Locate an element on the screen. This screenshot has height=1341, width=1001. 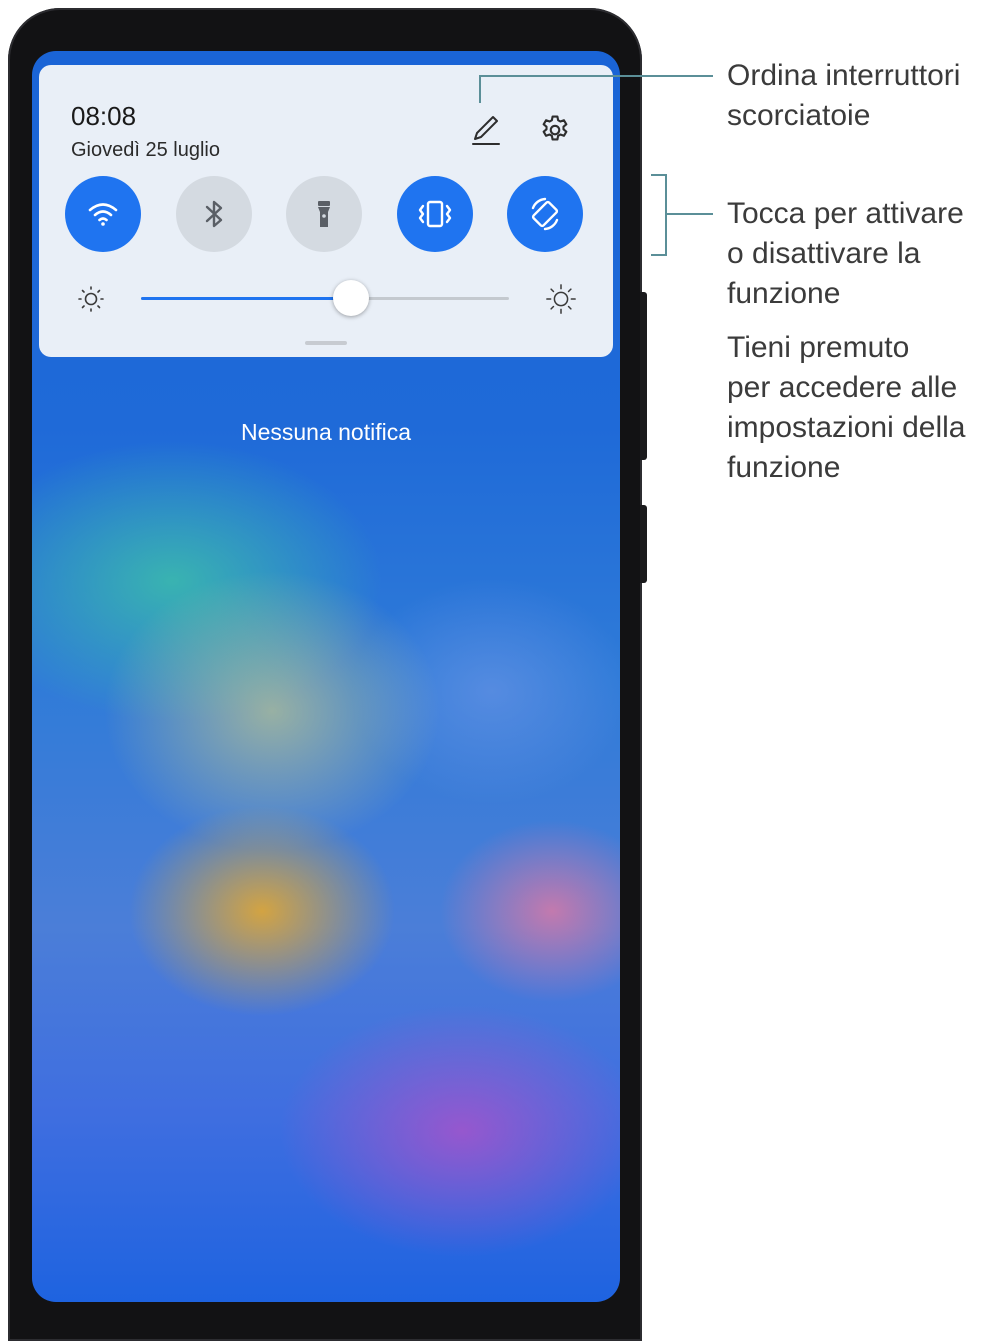
brightness-slider is located at coordinates (325, 298).